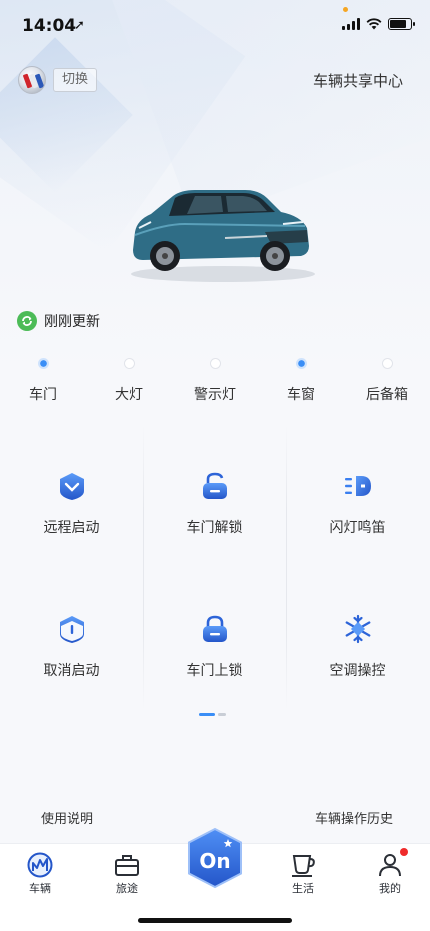  Describe the element at coordinates (43, 381) in the screenshot. I see `status-item-door: 车门` at that location.